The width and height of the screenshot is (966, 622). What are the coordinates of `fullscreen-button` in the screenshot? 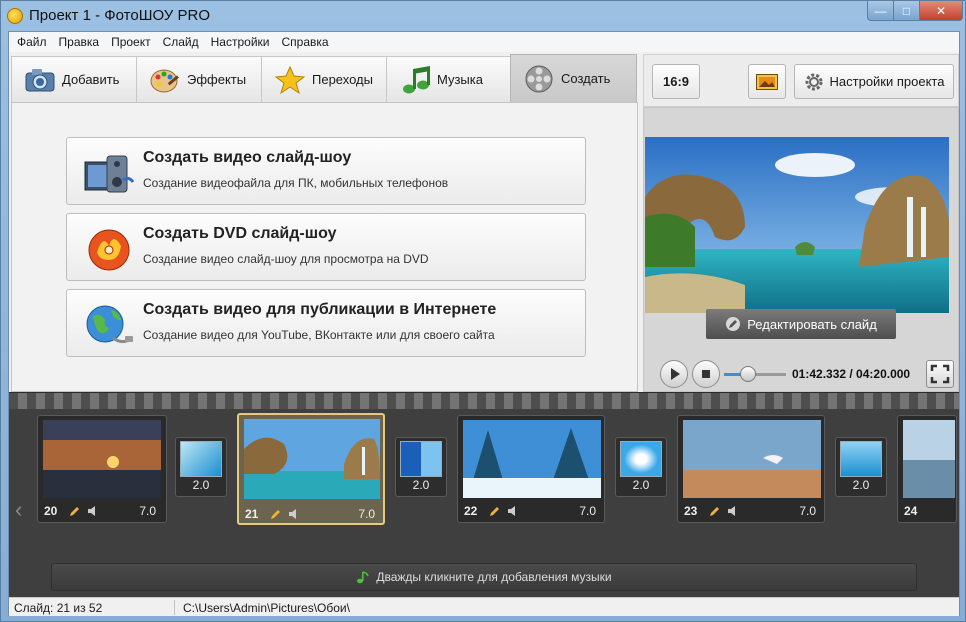 It's located at (940, 374).